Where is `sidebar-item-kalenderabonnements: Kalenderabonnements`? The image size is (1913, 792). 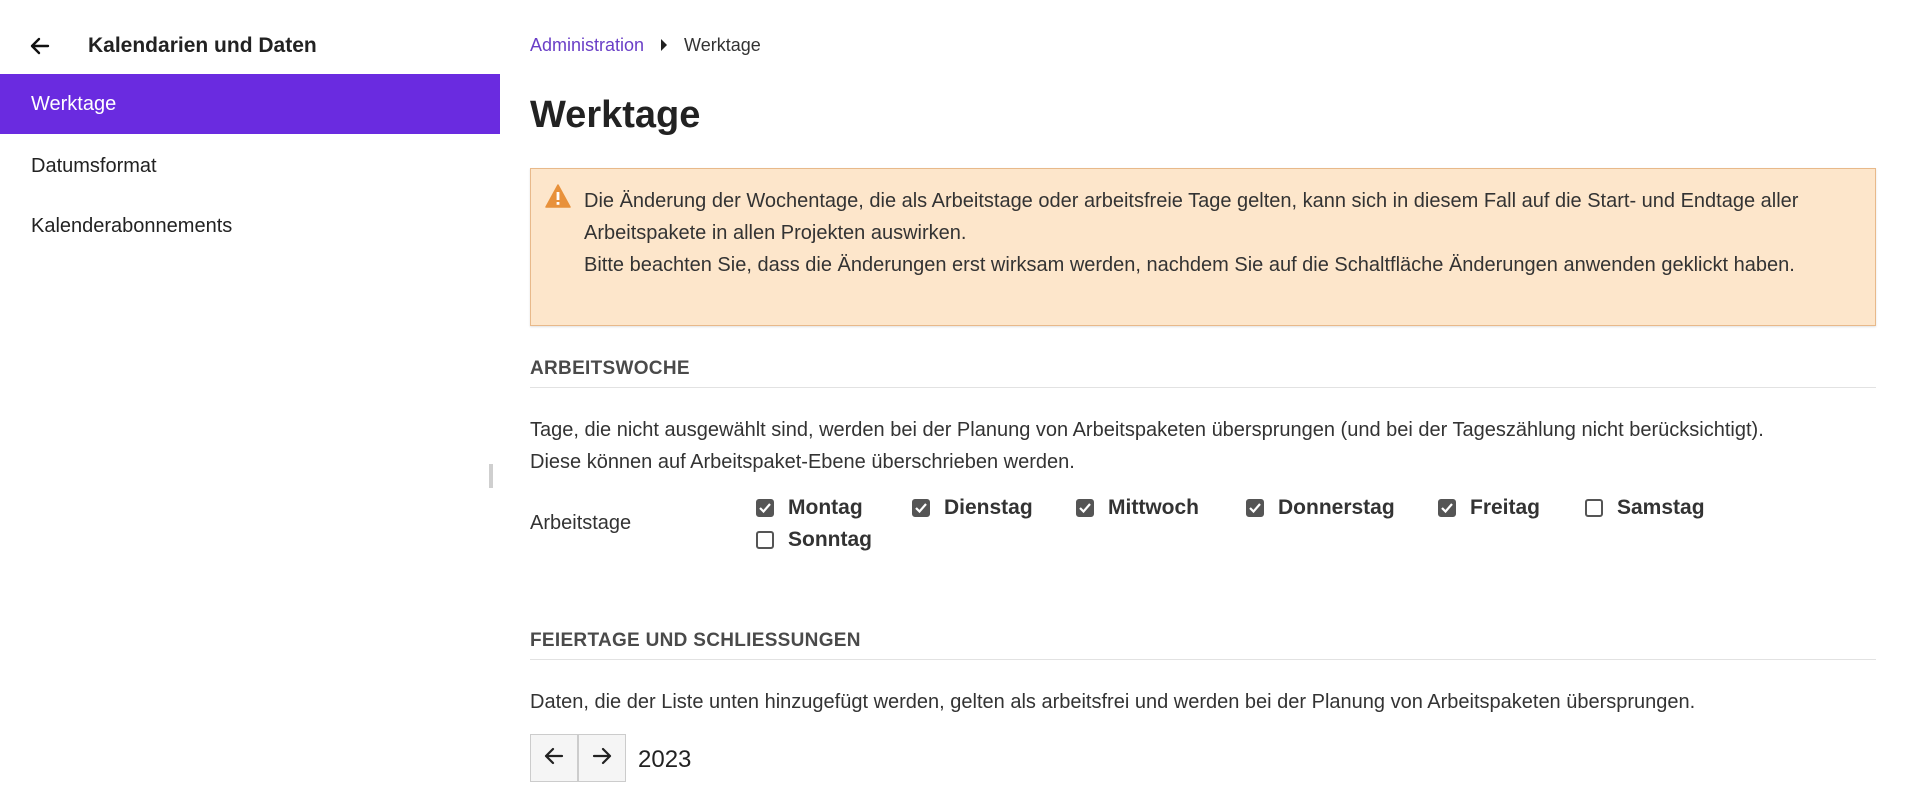 sidebar-item-kalenderabonnements: Kalenderabonnements is located at coordinates (250, 226).